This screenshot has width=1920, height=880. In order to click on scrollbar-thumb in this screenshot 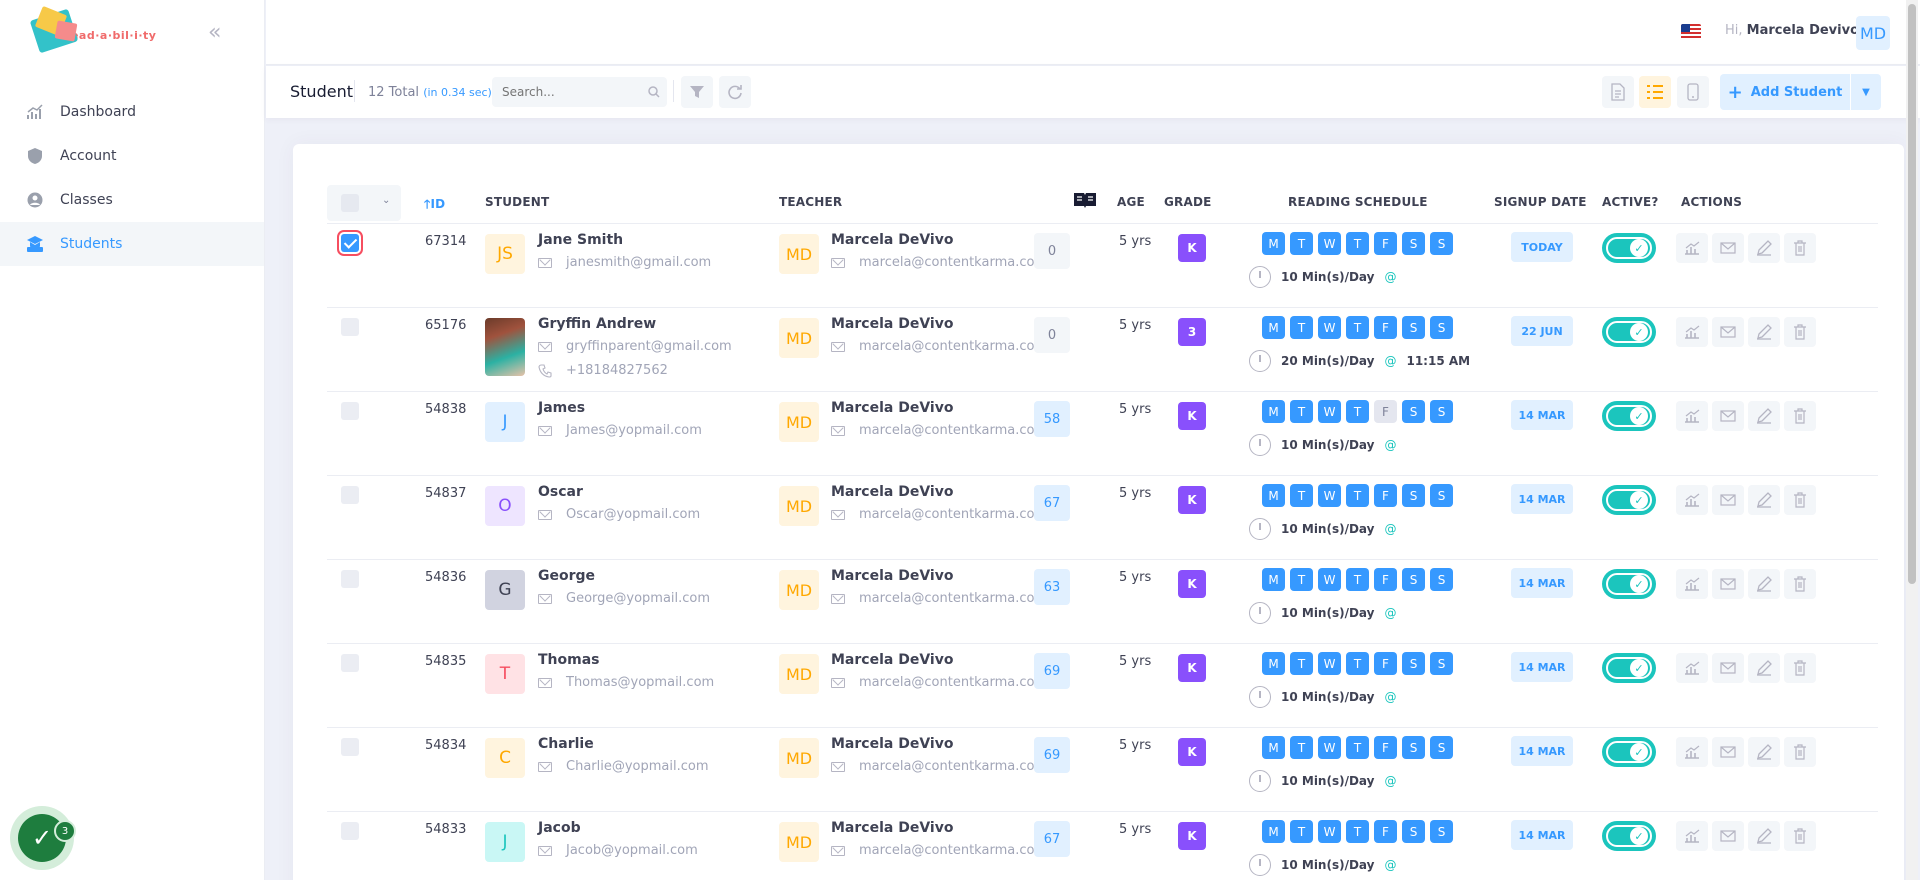, I will do `click(1912, 294)`.